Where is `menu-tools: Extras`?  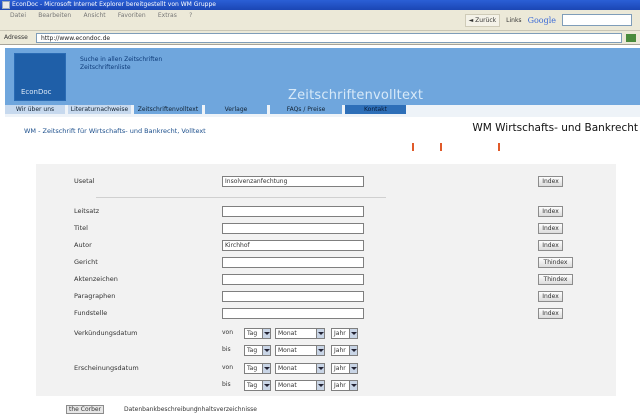
menu-tools: Extras is located at coordinates (167, 16).